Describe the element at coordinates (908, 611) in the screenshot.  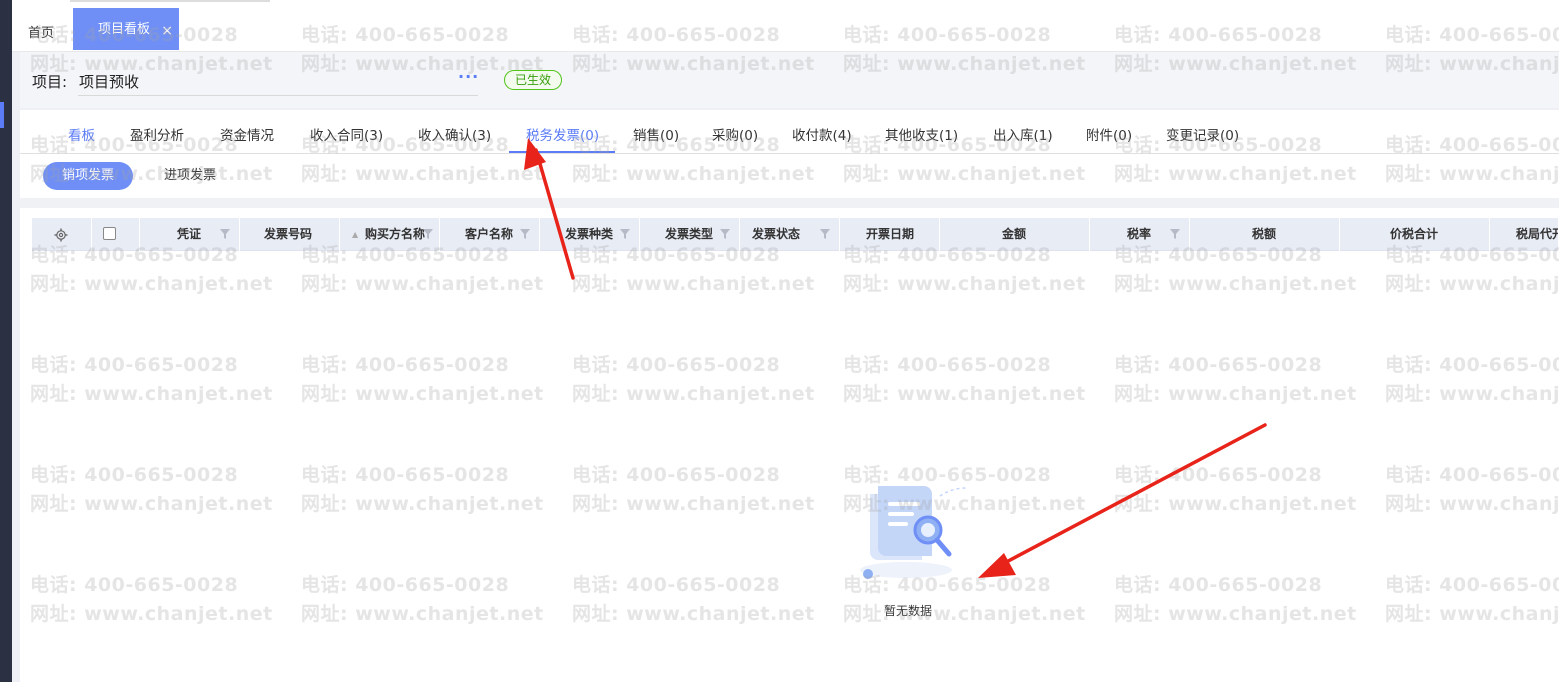
I see `empty-state-text: 暂无数据` at that location.